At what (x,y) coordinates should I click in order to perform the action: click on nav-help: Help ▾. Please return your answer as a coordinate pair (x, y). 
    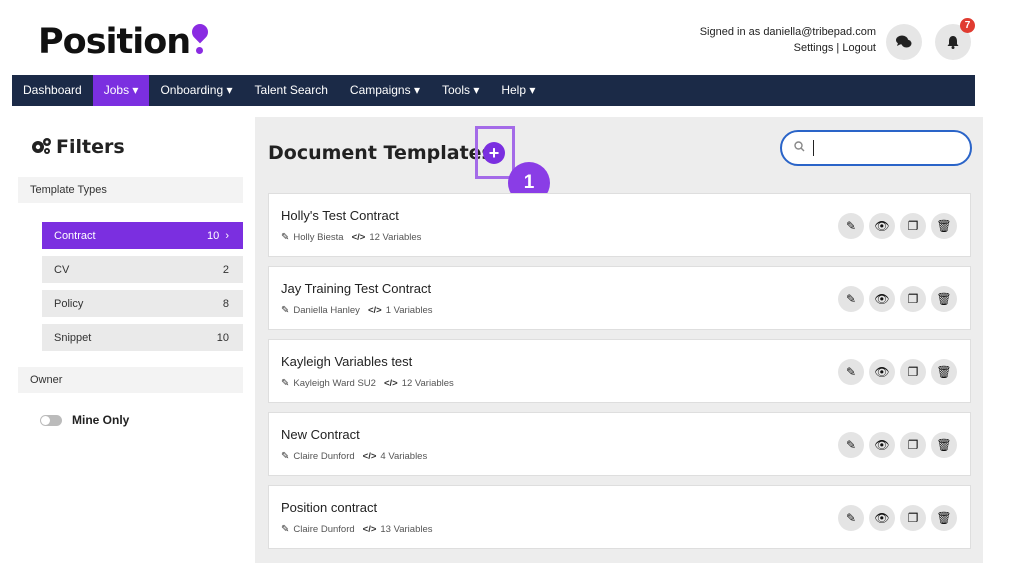
    Looking at the image, I should click on (518, 90).